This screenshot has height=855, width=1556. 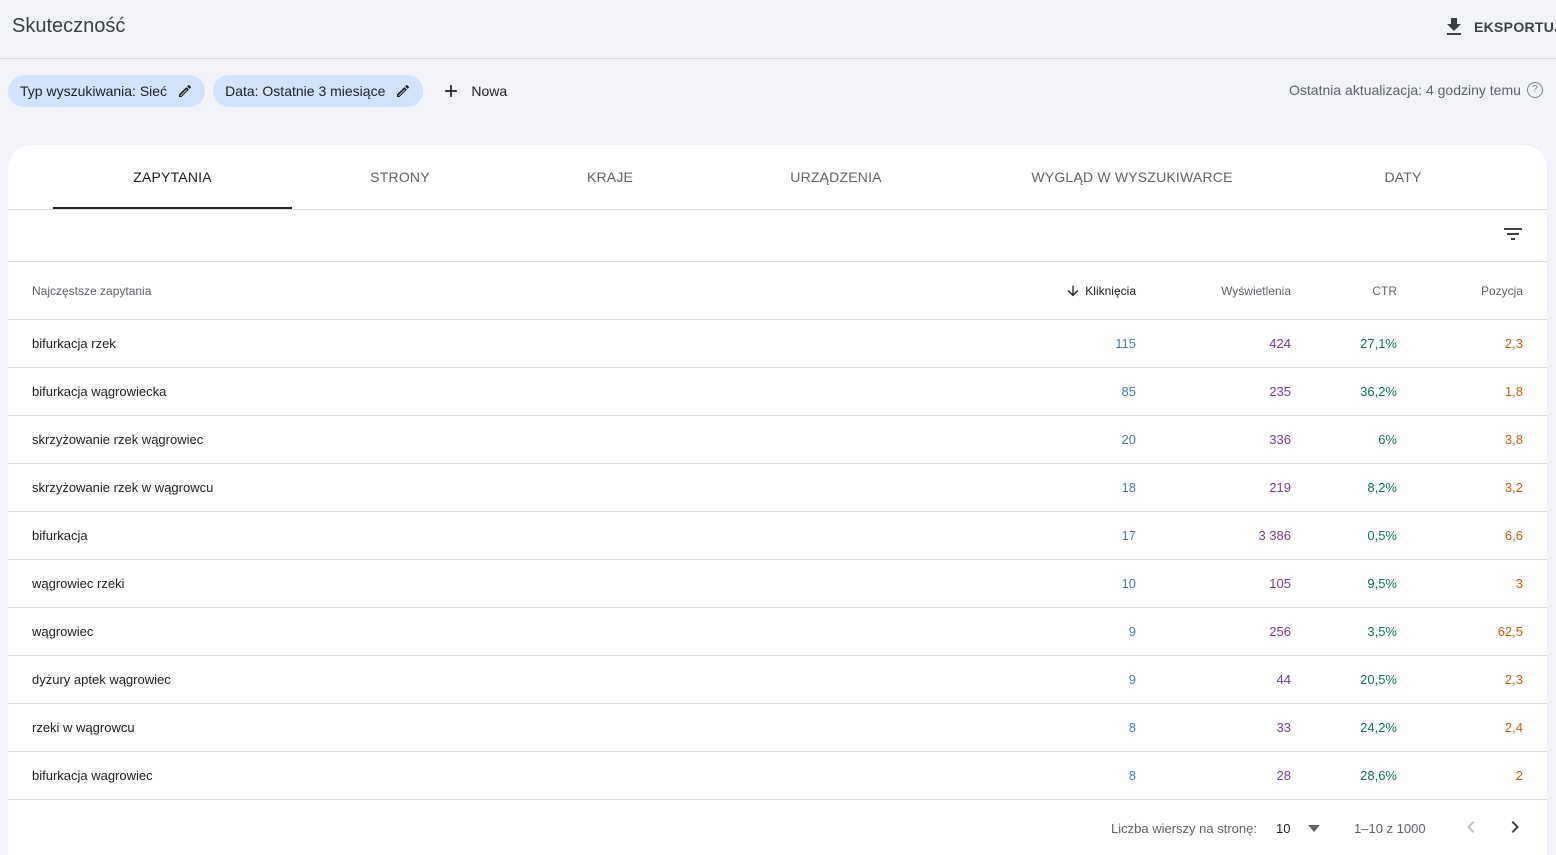 What do you see at coordinates (1184, 828) in the screenshot?
I see `rows-per-page-label: Liczba wierszy na stronę:` at bounding box center [1184, 828].